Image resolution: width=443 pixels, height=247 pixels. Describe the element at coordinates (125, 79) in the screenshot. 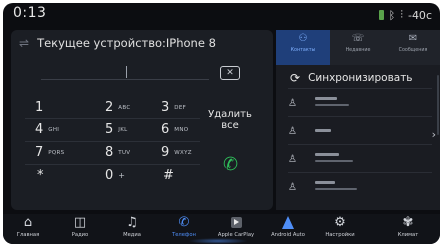

I see `number-input` at that location.